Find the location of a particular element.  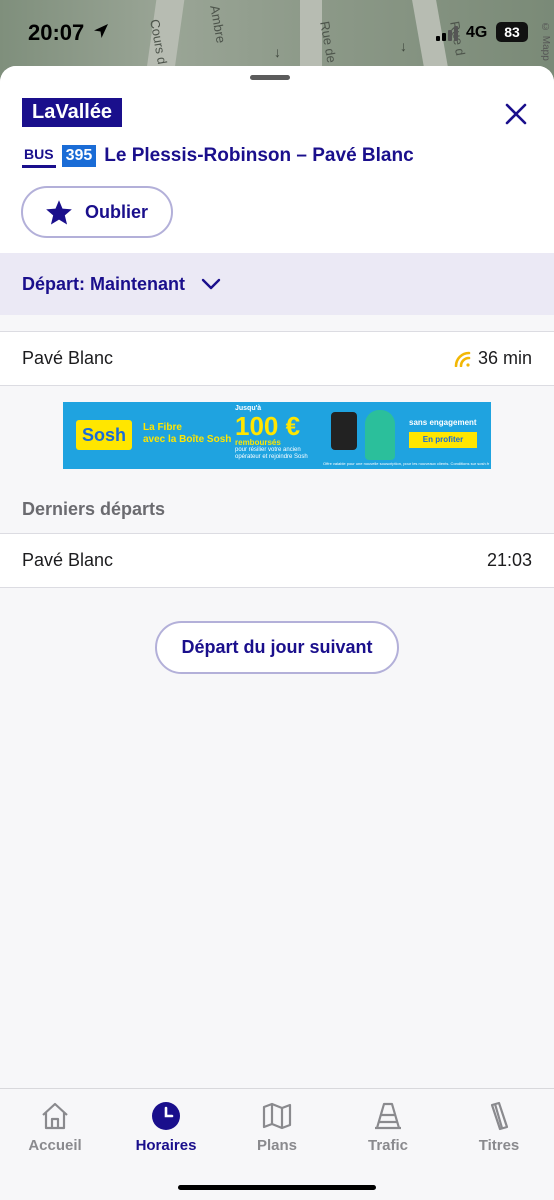

traffic-cone-icon is located at coordinates (388, 1116).